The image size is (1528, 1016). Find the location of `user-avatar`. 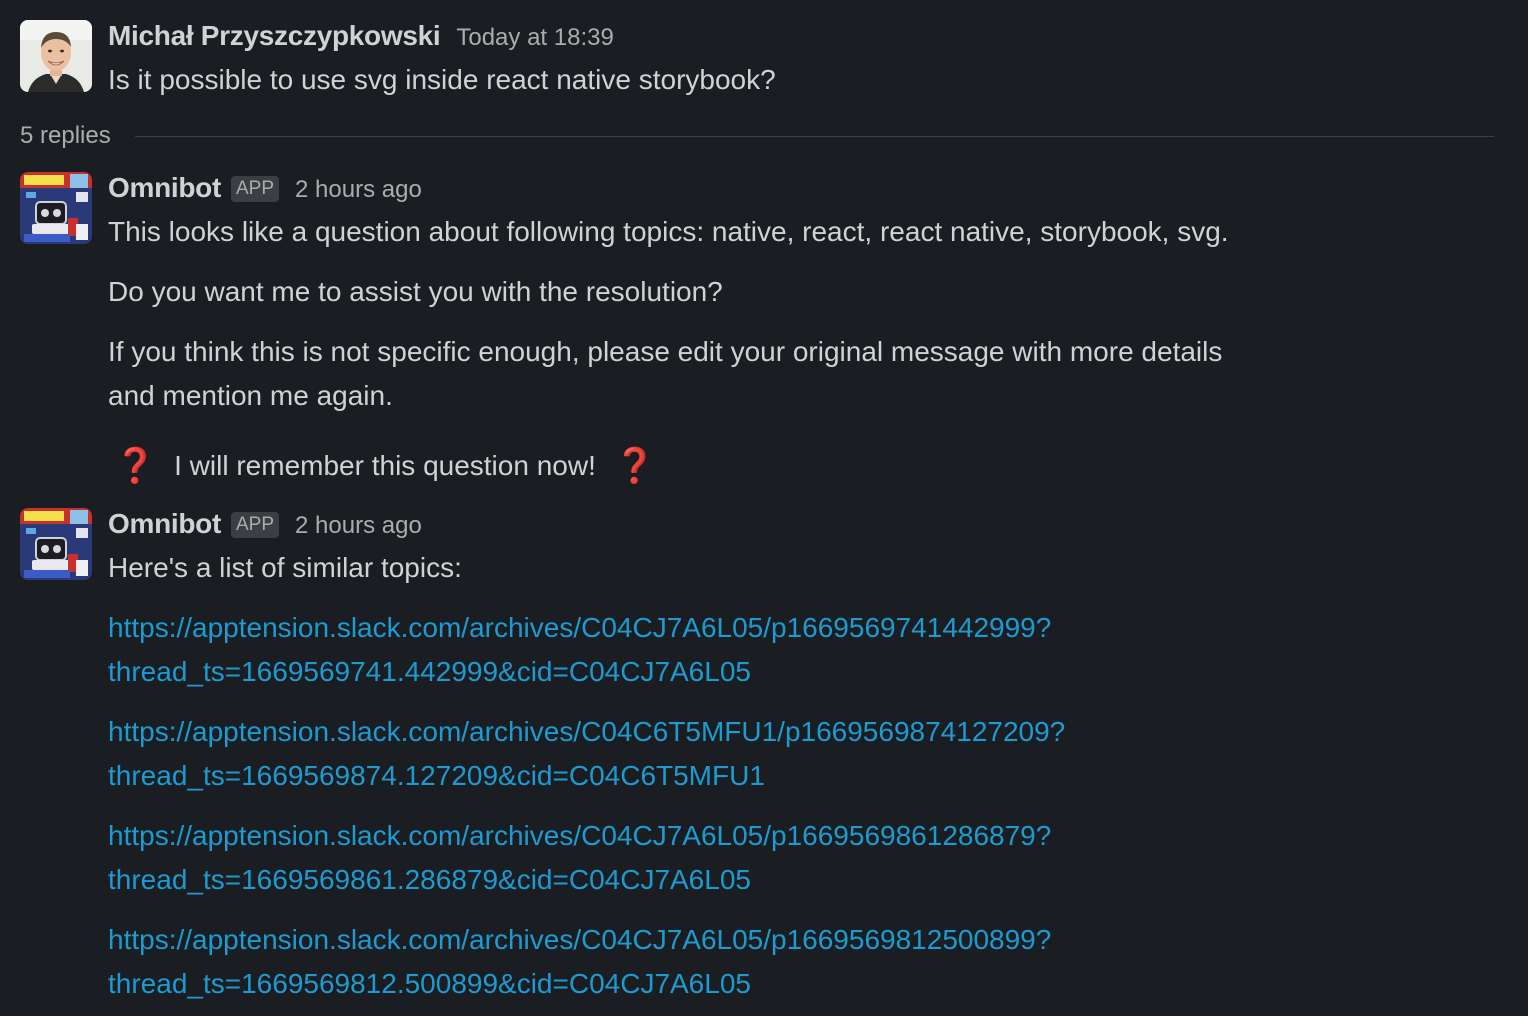

user-avatar is located at coordinates (56, 56).